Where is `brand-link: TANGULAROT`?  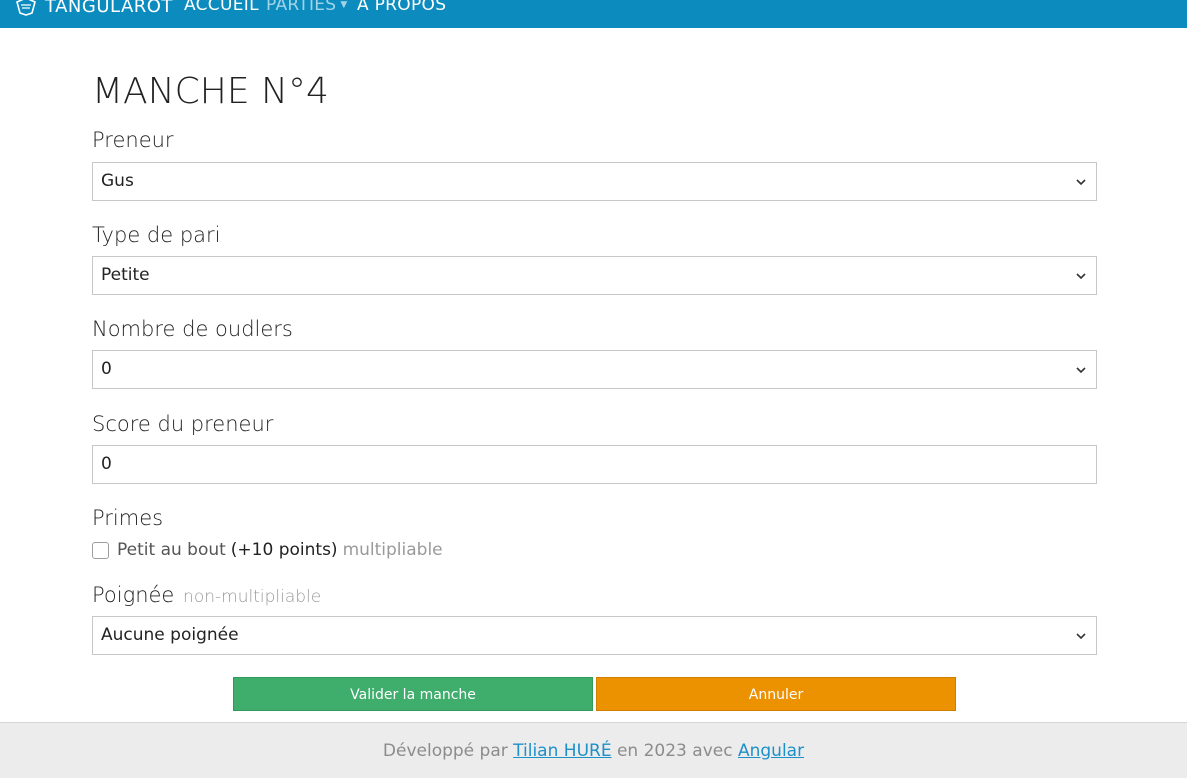
brand-link: TANGULAROT is located at coordinates (93, 10).